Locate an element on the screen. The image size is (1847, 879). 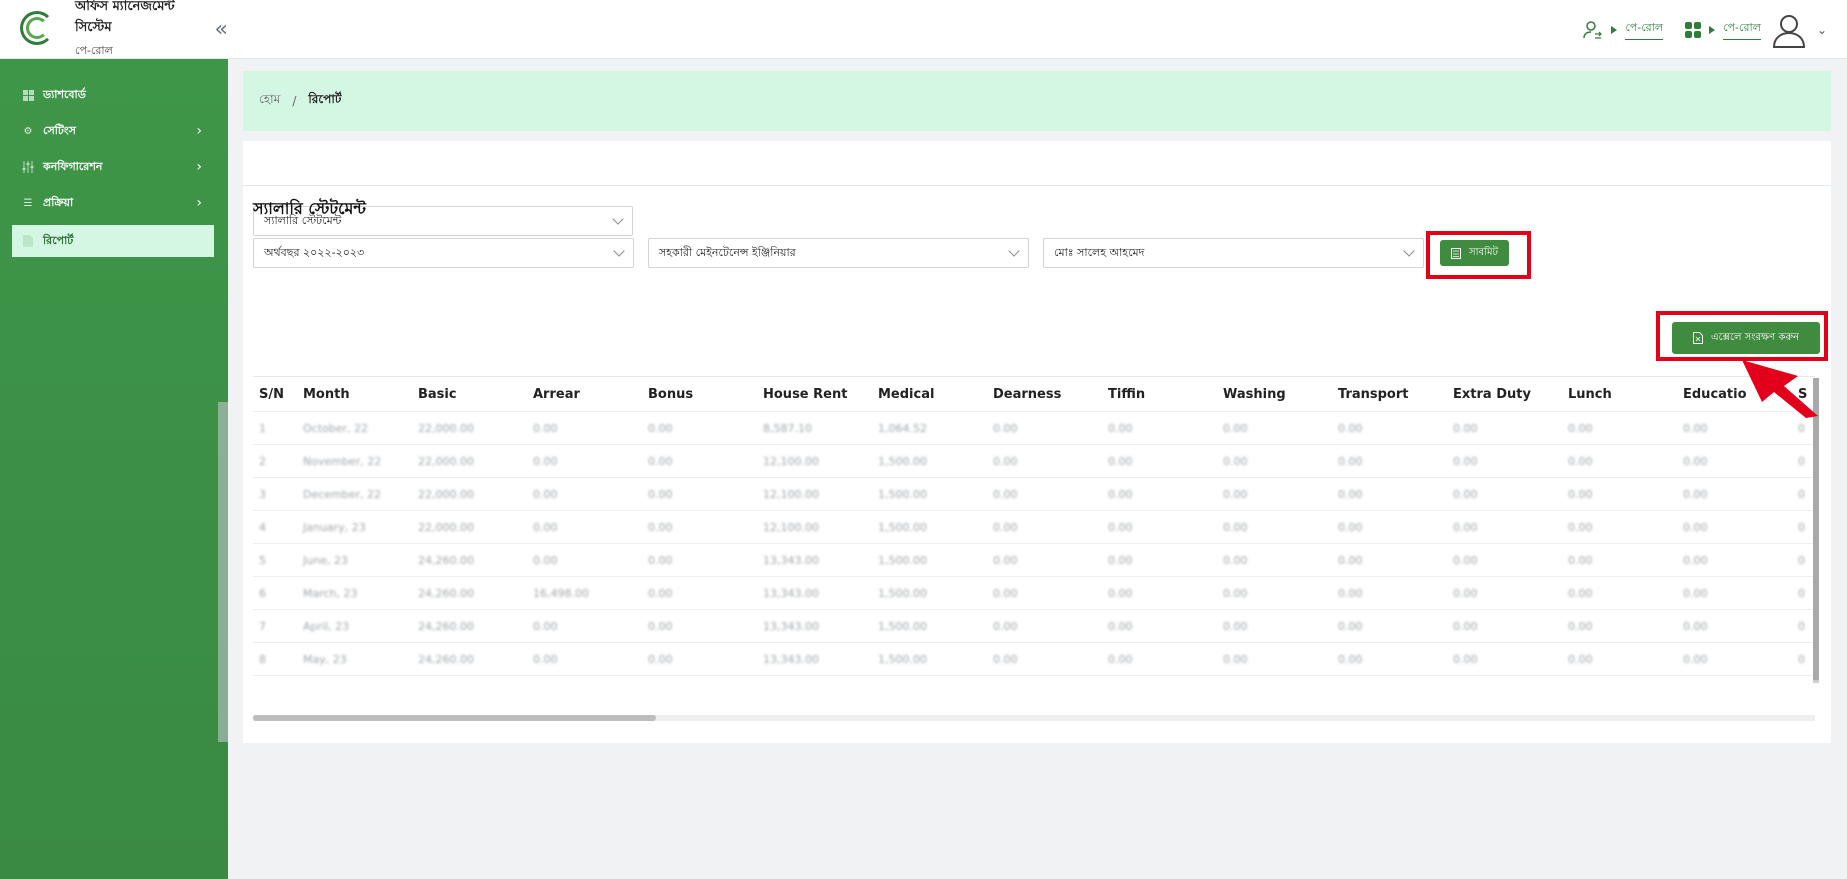
column-header: House Rent is located at coordinates (820, 394).